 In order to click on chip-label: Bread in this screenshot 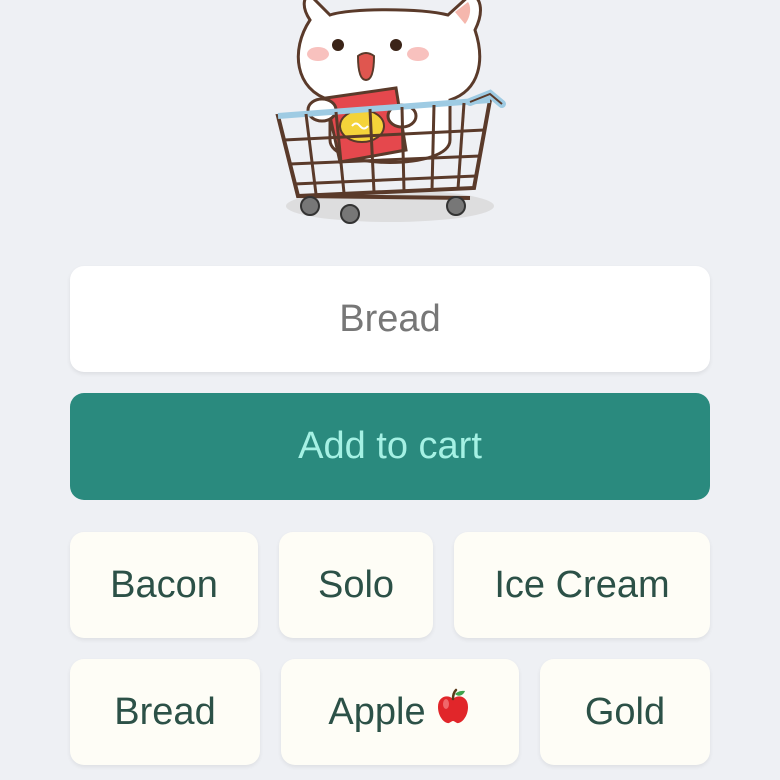, I will do `click(165, 711)`.